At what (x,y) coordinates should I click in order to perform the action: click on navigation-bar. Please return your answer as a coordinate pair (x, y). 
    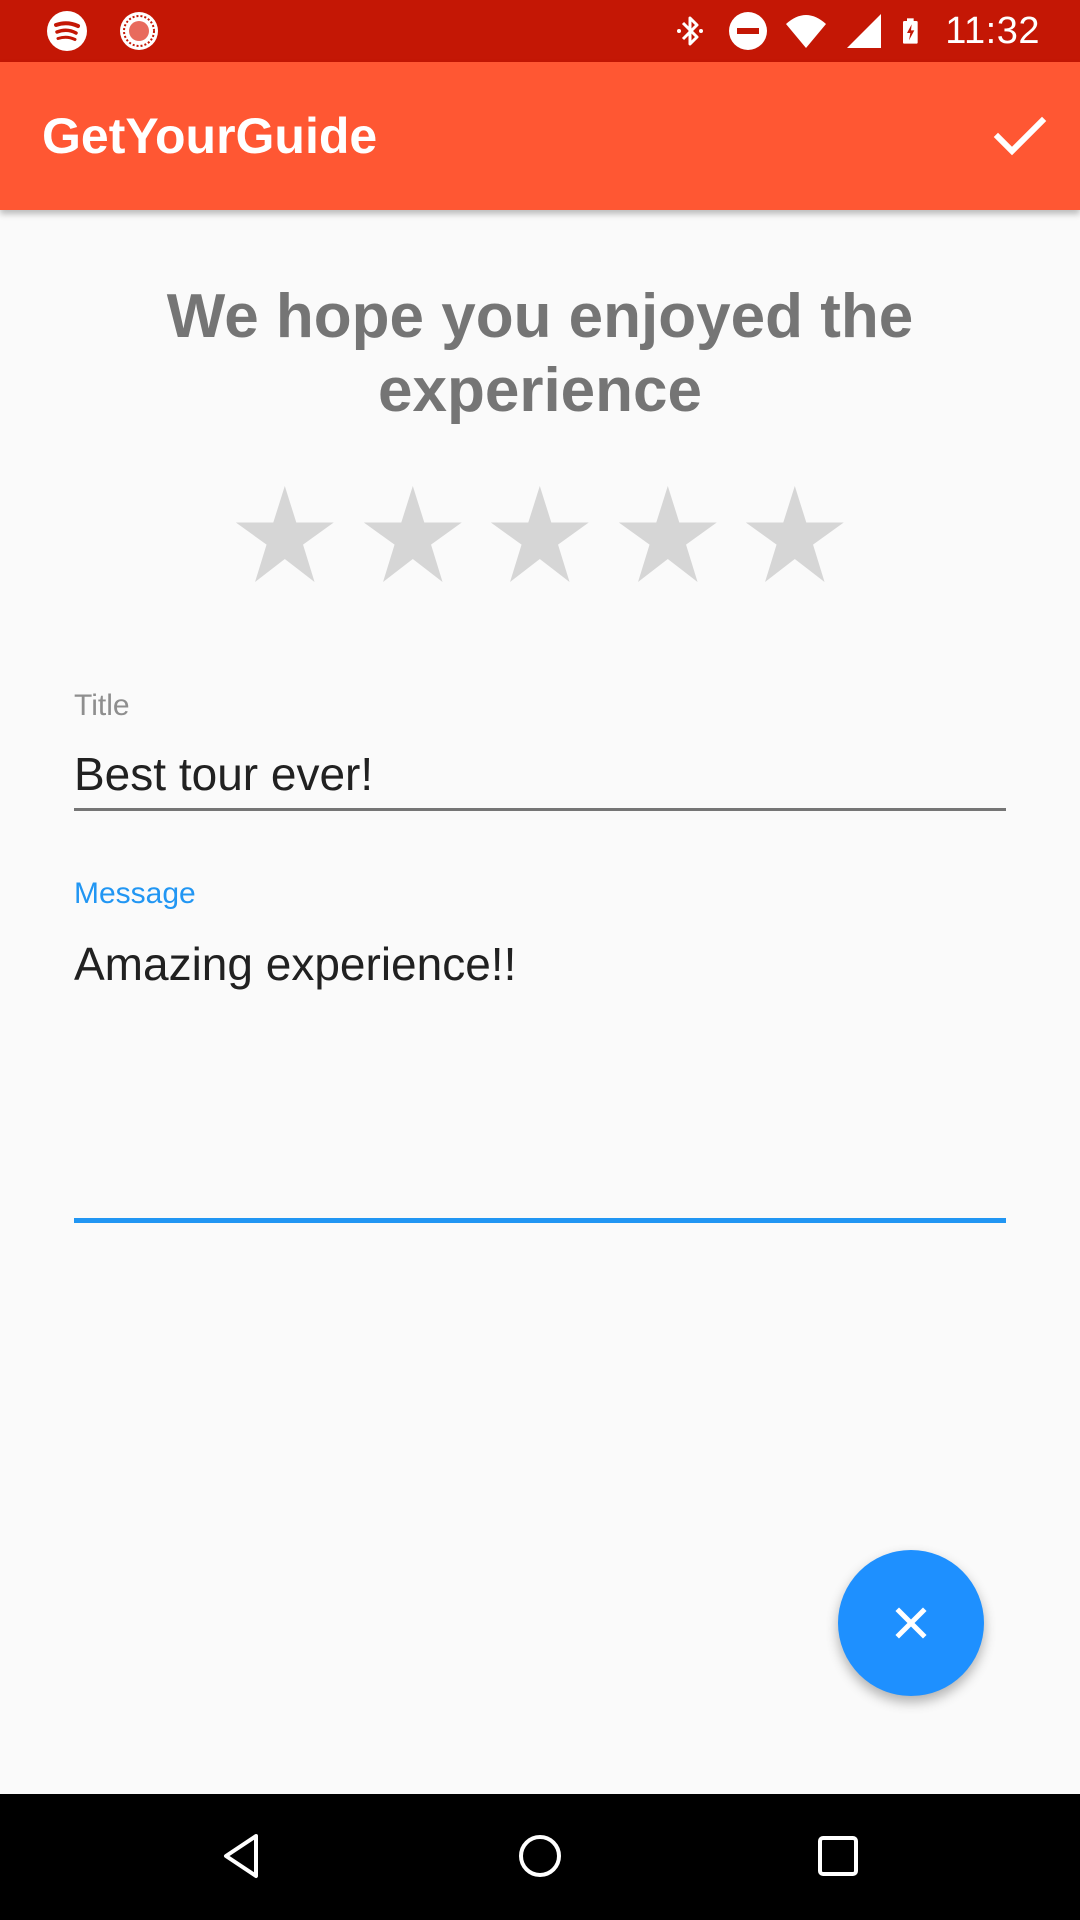
    Looking at the image, I should click on (540, 1857).